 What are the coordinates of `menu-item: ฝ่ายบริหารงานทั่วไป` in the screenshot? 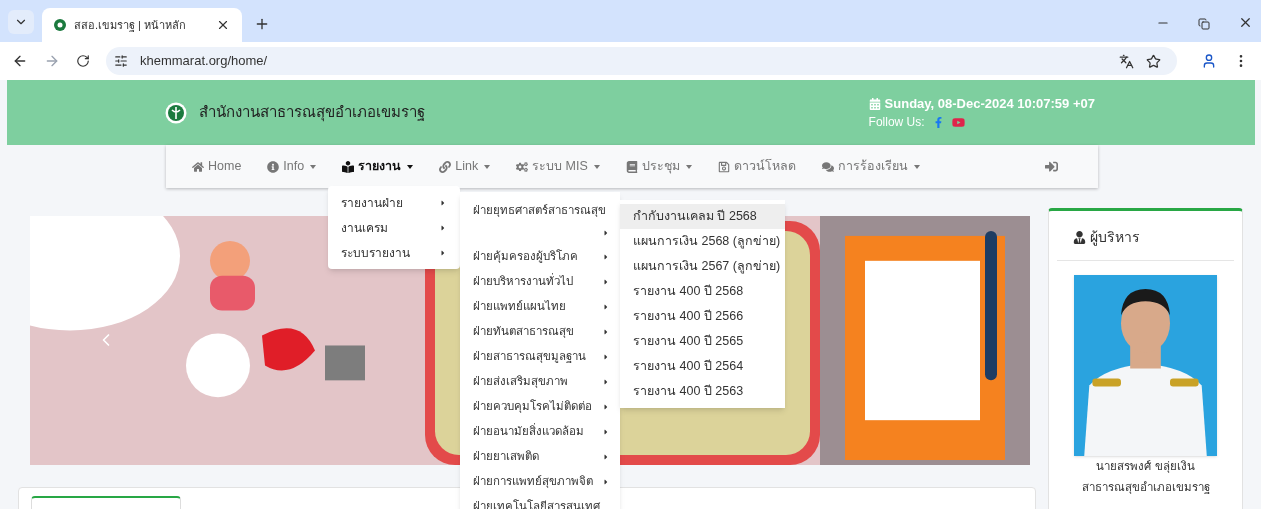 It's located at (540, 281).